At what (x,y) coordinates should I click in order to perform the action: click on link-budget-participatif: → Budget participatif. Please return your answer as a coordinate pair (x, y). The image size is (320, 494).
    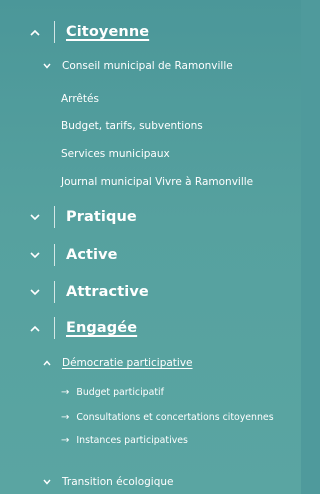
    Looking at the image, I should click on (112, 392).